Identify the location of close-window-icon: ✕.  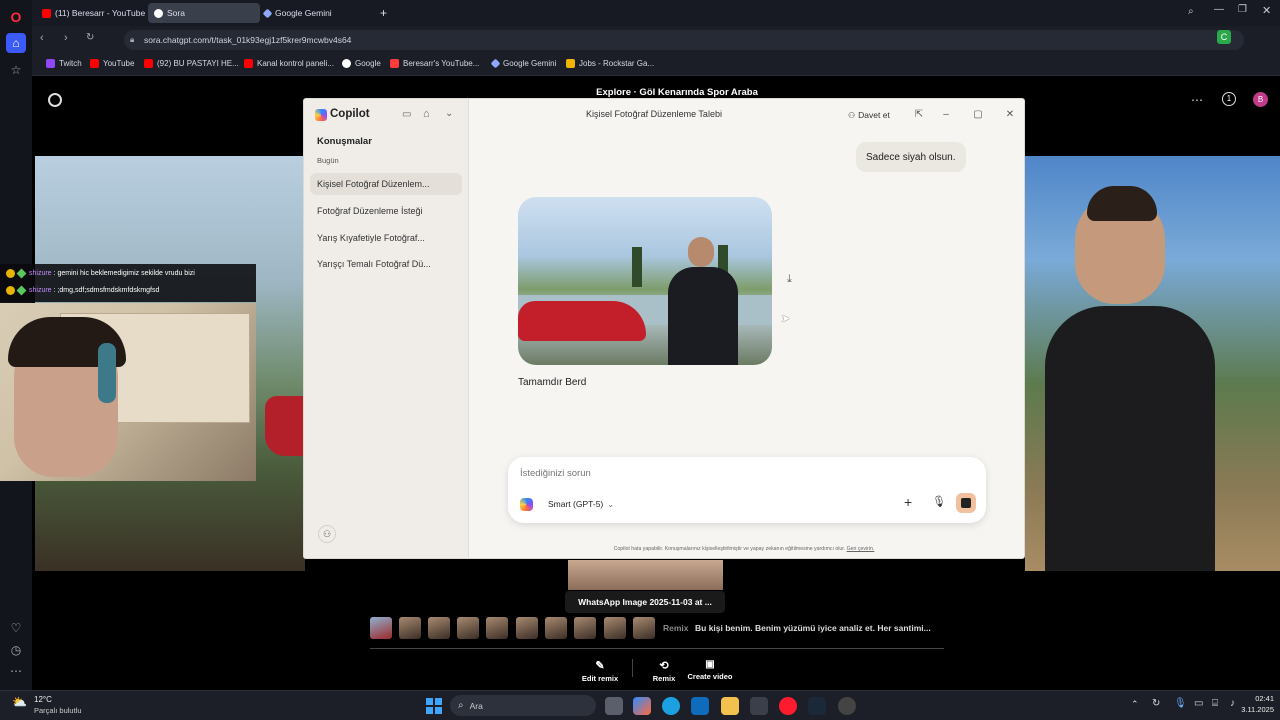
(1266, 10).